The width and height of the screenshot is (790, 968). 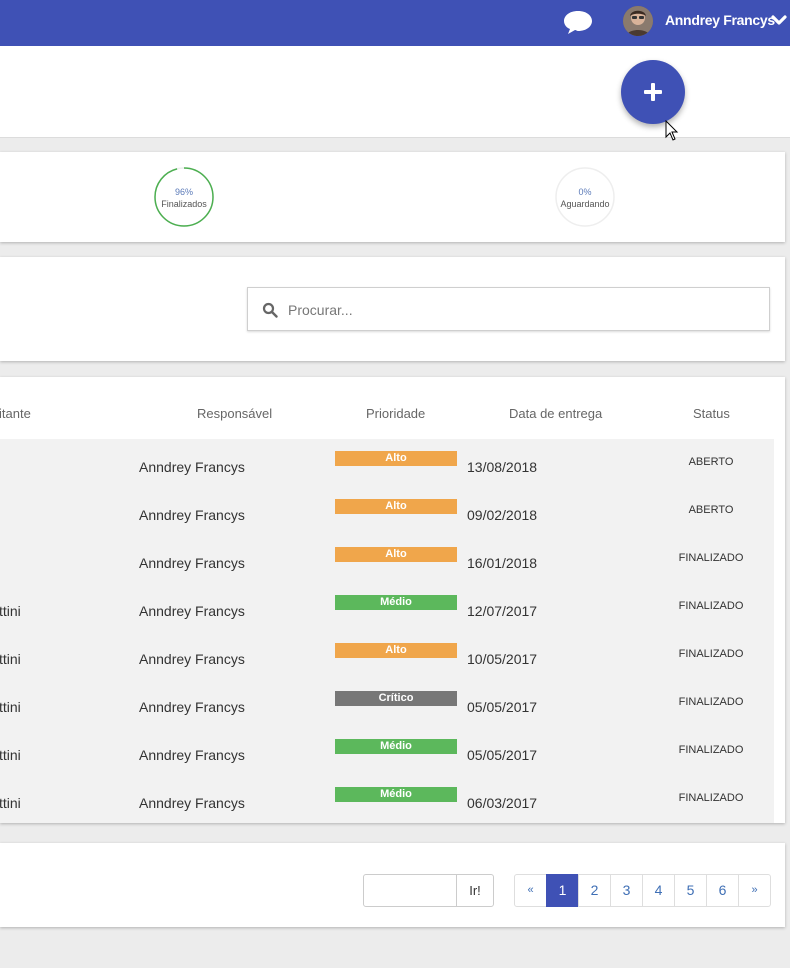 I want to click on top-navbar: Anndrey Francys, so click(x=395, y=23).